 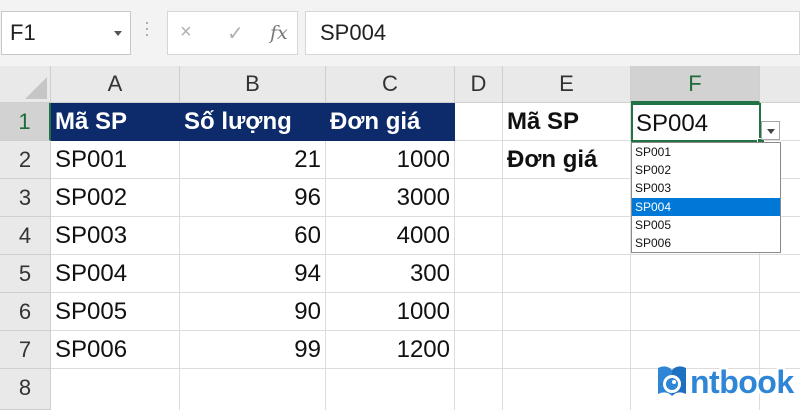 What do you see at coordinates (253, 350) in the screenshot?
I see `table-cell-qty: 99` at bounding box center [253, 350].